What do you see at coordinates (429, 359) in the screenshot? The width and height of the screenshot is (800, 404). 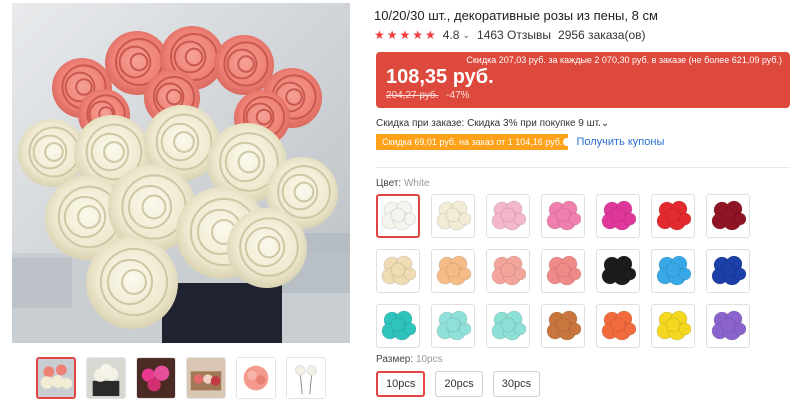 I see `size-selected-value: 10pcs` at bounding box center [429, 359].